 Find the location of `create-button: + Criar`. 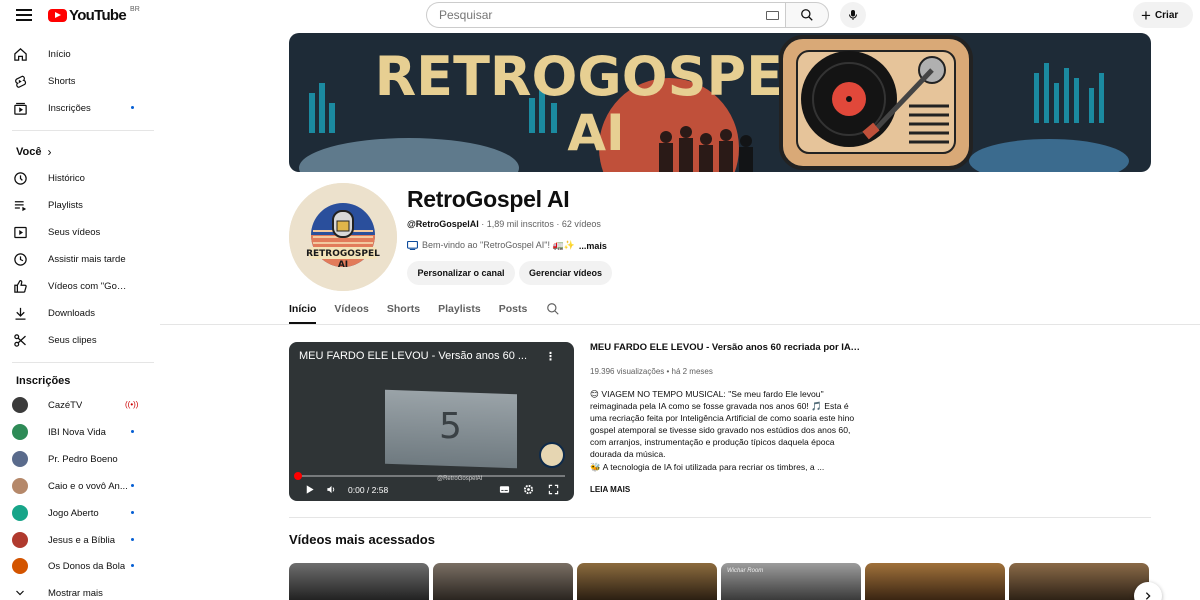

create-button: + Criar is located at coordinates (1163, 15).